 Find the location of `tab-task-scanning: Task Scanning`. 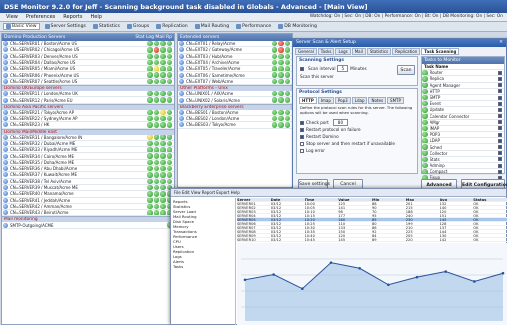

tab-task-scanning: Task Scanning is located at coordinates (440, 51).